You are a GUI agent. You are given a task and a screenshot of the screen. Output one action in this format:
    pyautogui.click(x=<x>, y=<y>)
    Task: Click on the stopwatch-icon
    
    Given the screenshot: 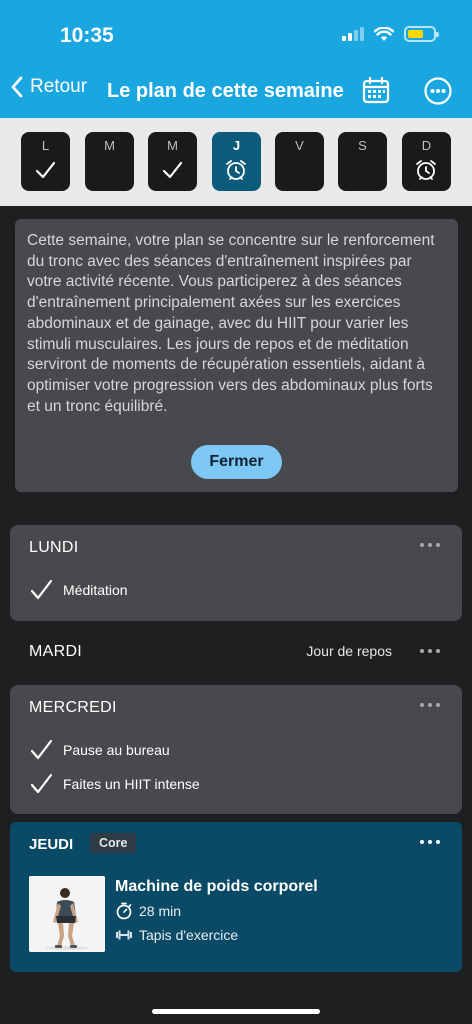 What is the action you would take?
    pyautogui.click(x=124, y=911)
    